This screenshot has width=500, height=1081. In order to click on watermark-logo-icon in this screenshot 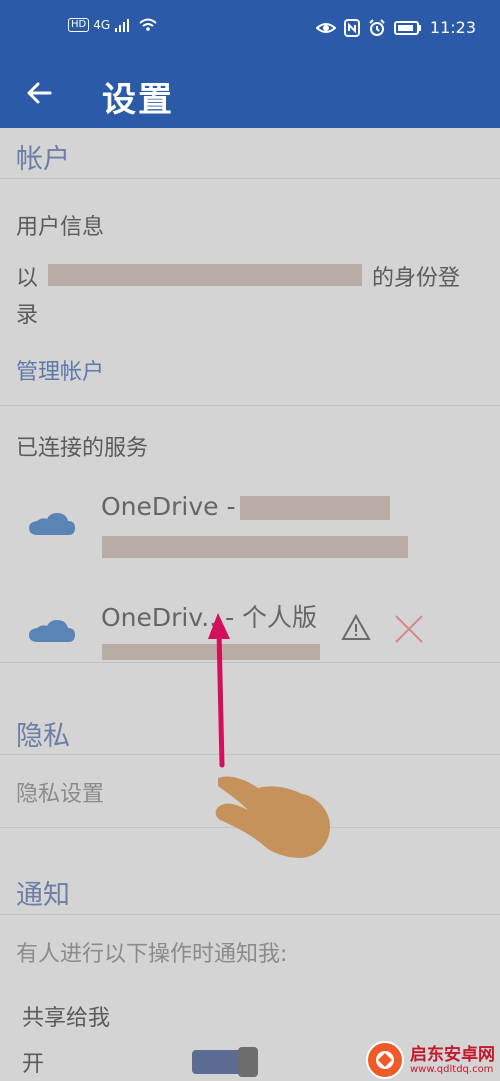, I will do `click(385, 1060)`.